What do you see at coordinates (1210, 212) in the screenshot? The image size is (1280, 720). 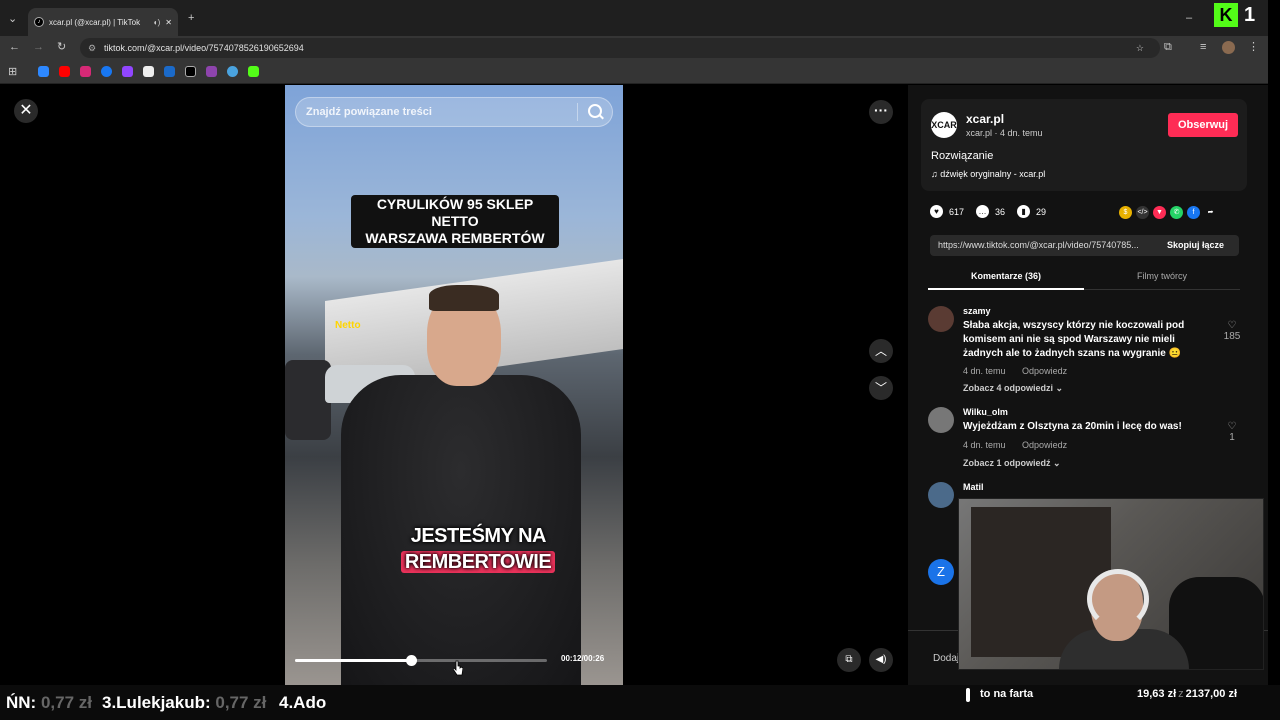 I see `forward-share-icon: ➦` at bounding box center [1210, 212].